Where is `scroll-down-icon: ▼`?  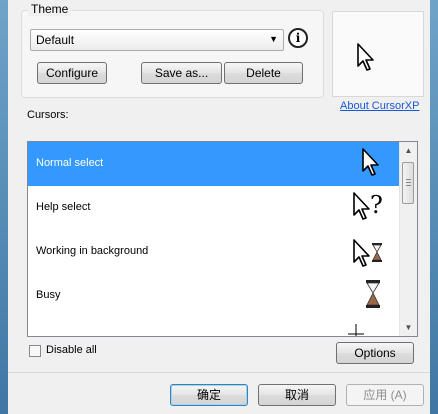
scroll-down-icon: ▼ is located at coordinates (408, 327).